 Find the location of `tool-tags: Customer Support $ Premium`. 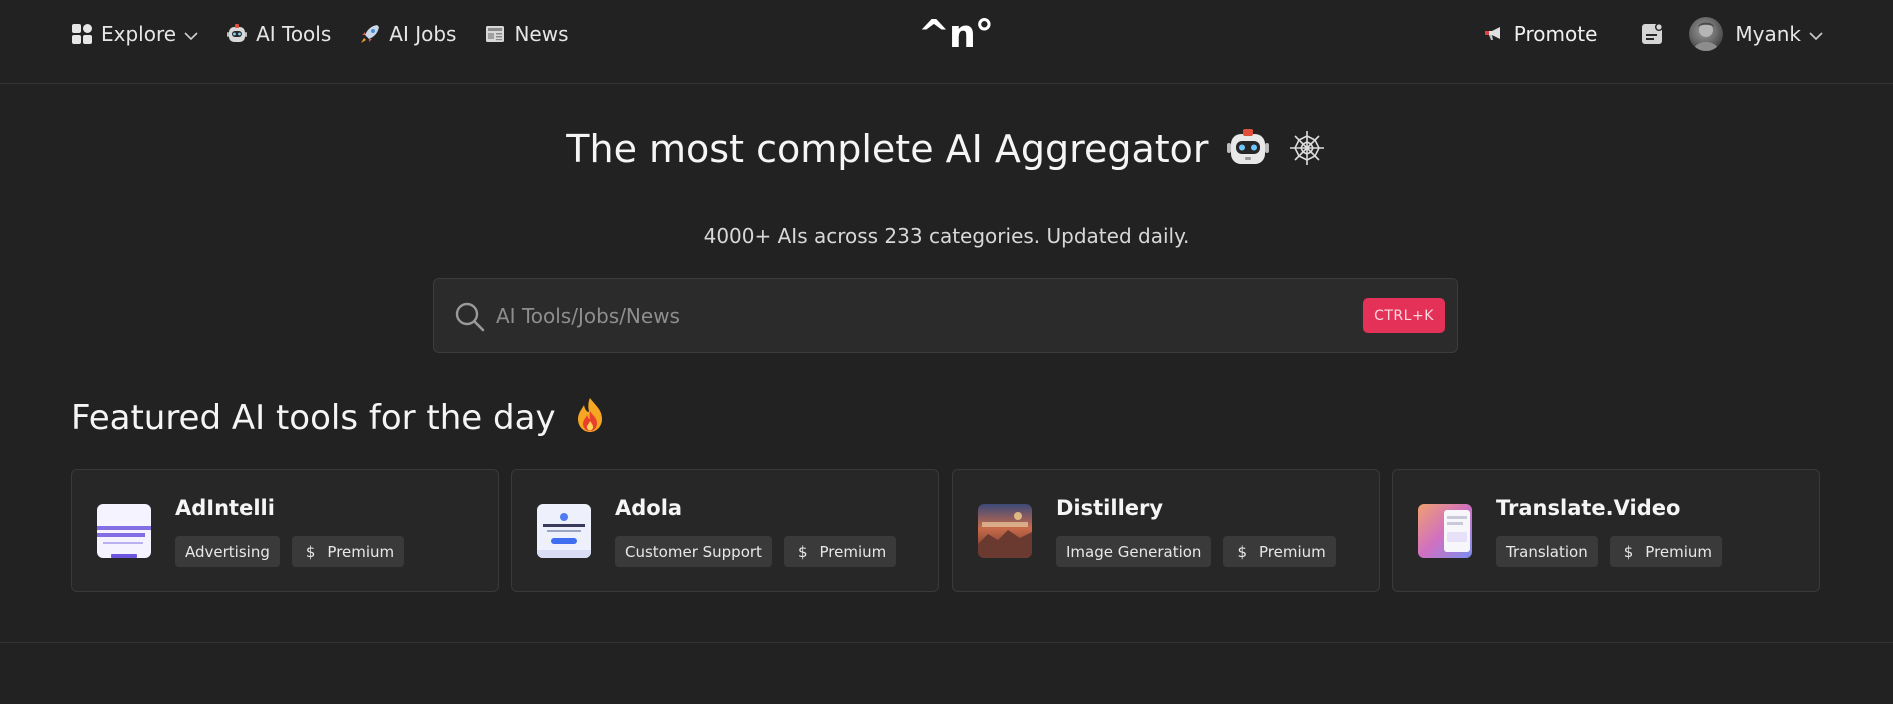

tool-tags: Customer Support $ Premium is located at coordinates (756, 551).